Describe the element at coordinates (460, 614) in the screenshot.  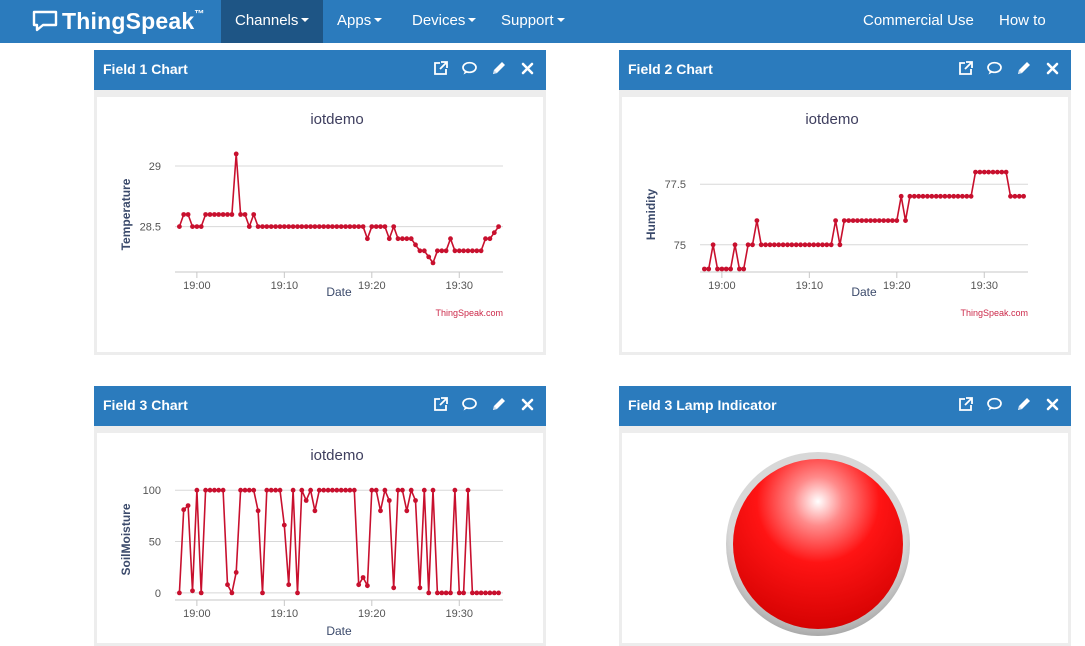
I see `x-tick-label: 19:30` at that location.